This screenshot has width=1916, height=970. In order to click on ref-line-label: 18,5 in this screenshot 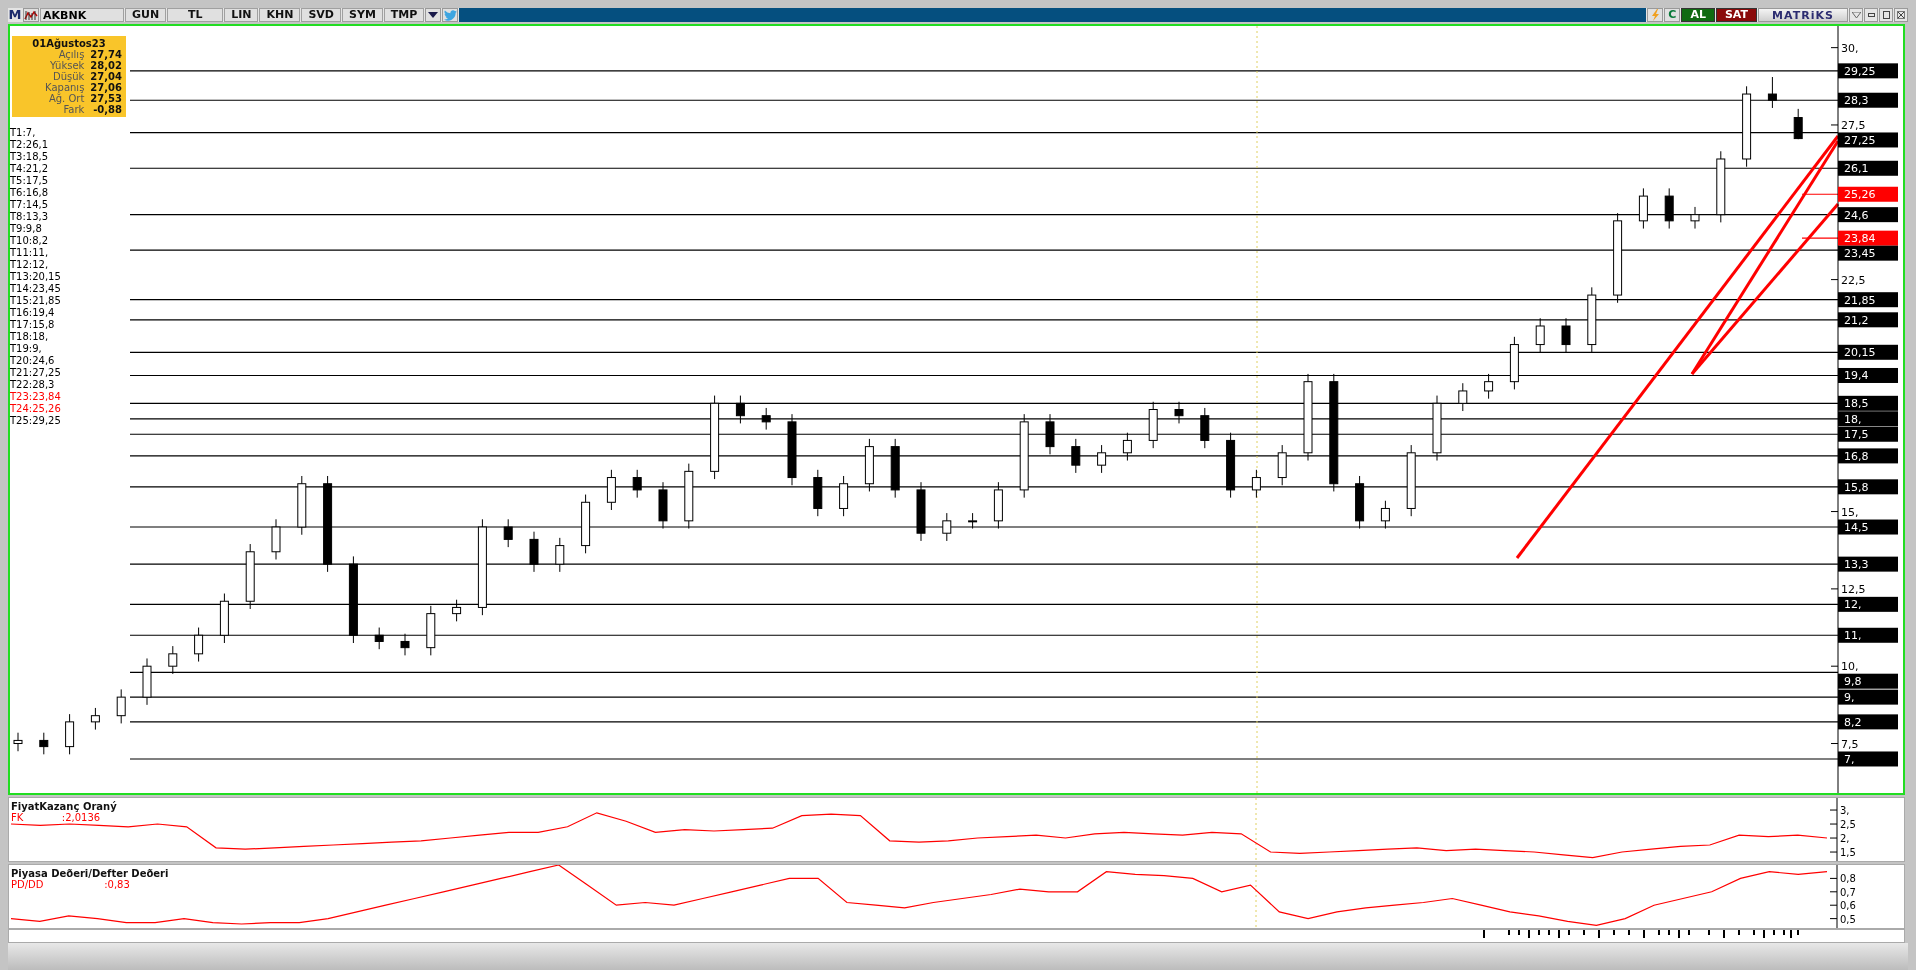, I will do `click(1856, 404)`.